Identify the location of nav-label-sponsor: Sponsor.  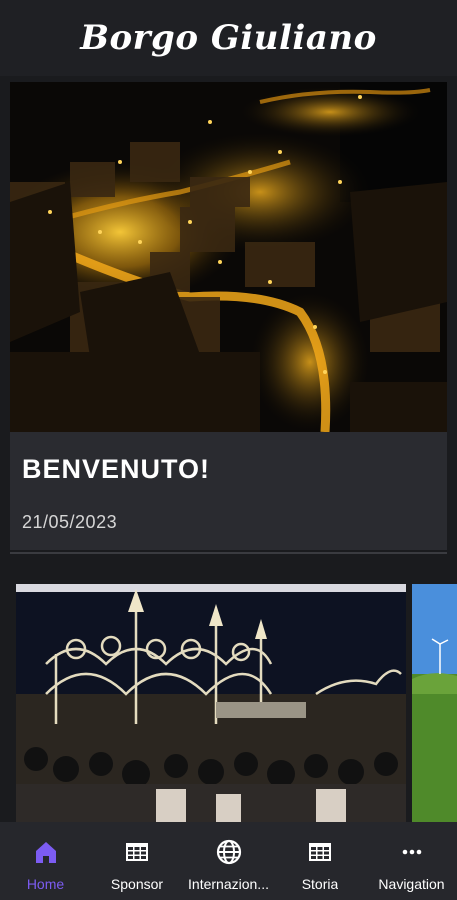
(137, 884).